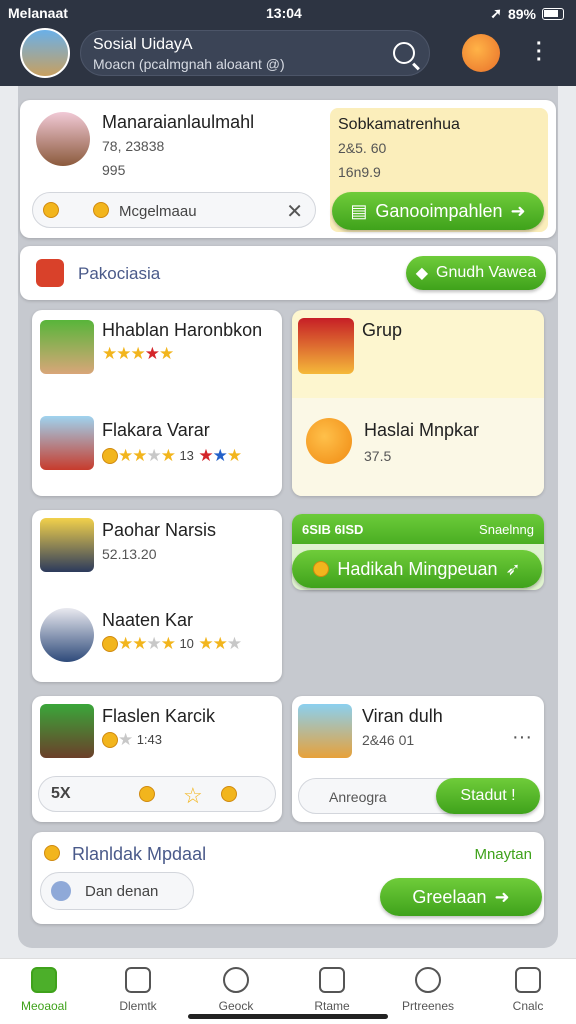 This screenshot has width=576, height=1024. I want to click on friend-card: Flaslen Karcik ★ 1:43 5X ☆, so click(157, 759).